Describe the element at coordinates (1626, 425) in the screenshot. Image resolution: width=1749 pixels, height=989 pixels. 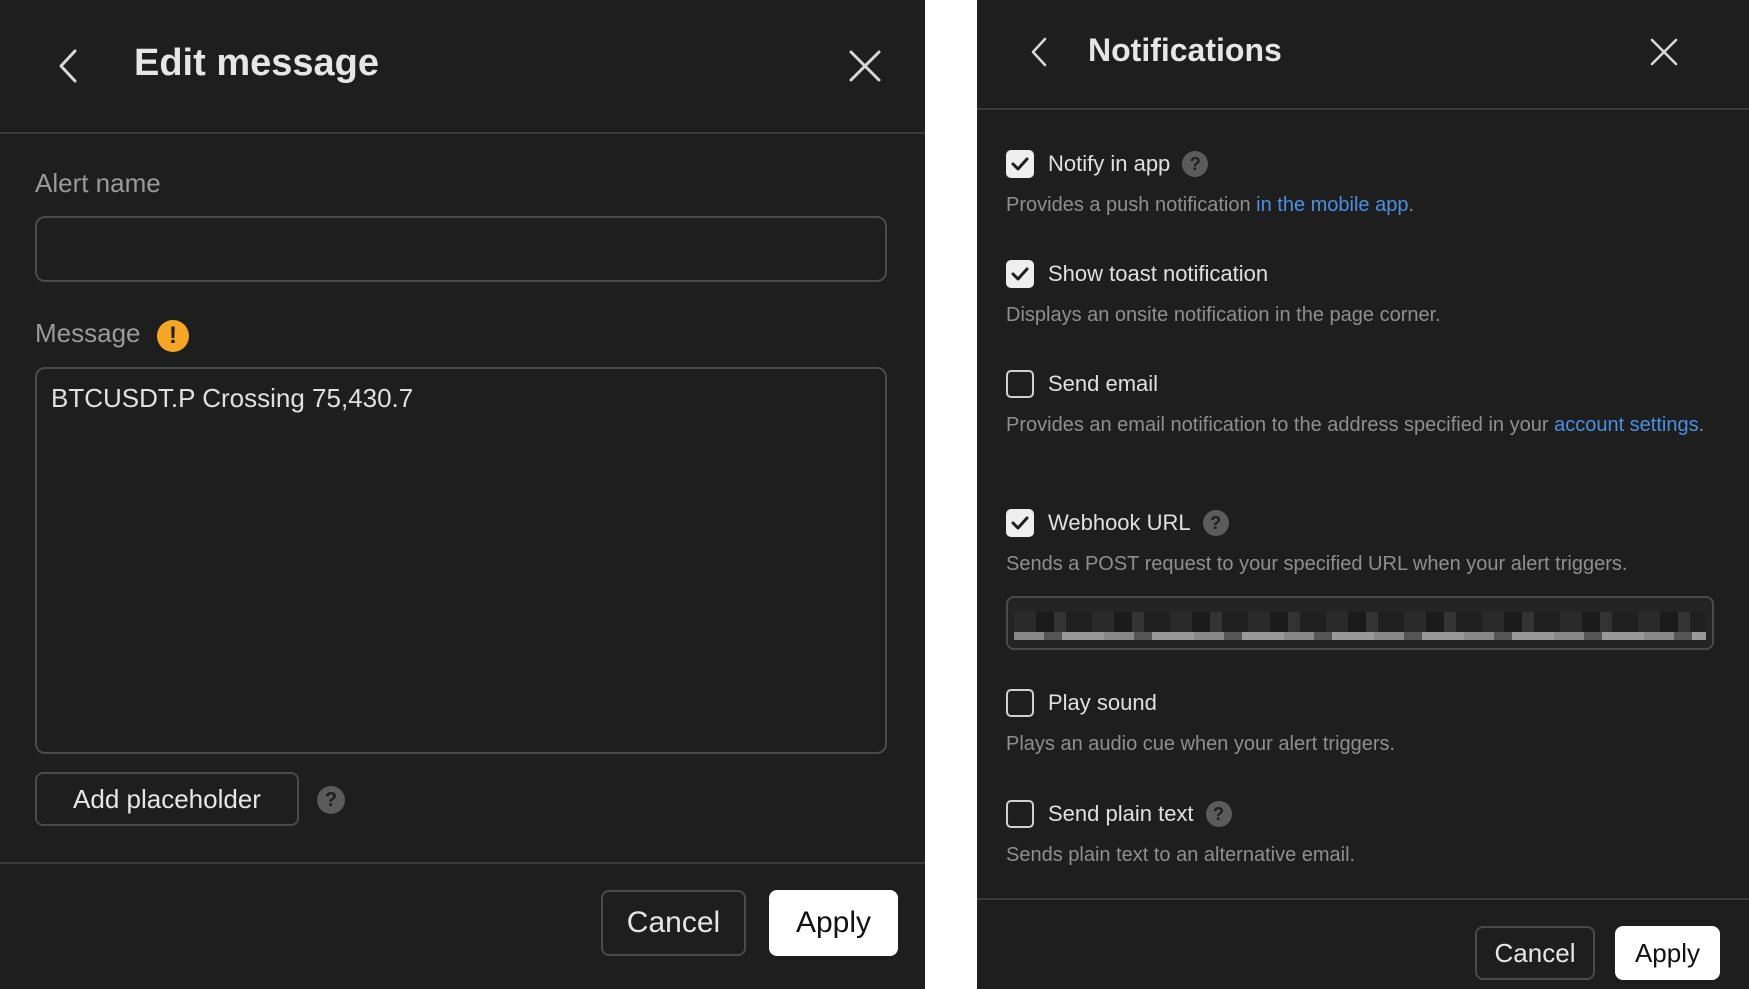
I see `account-settings-link: account settings` at that location.